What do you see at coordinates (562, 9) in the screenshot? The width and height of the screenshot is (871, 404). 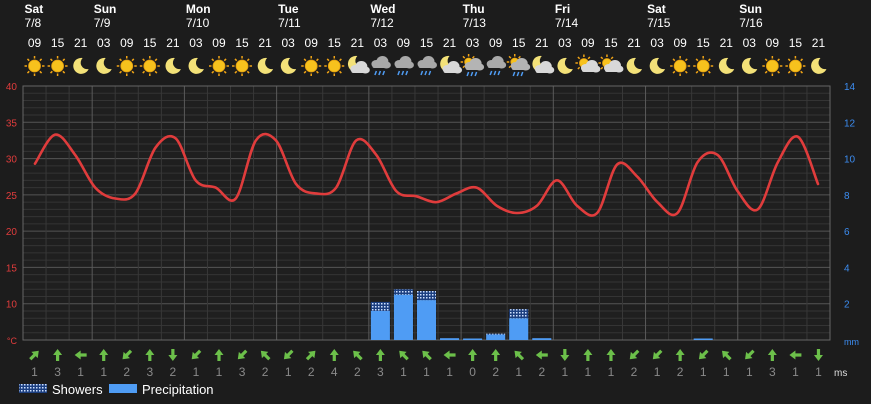 I see `day-name: Fri` at bounding box center [562, 9].